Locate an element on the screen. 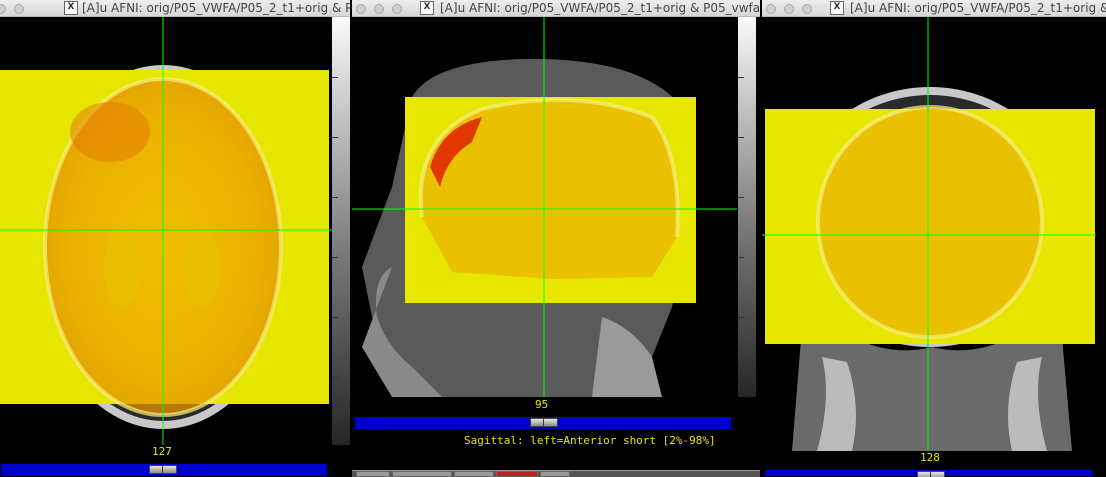  button-row is located at coordinates (556, 473).